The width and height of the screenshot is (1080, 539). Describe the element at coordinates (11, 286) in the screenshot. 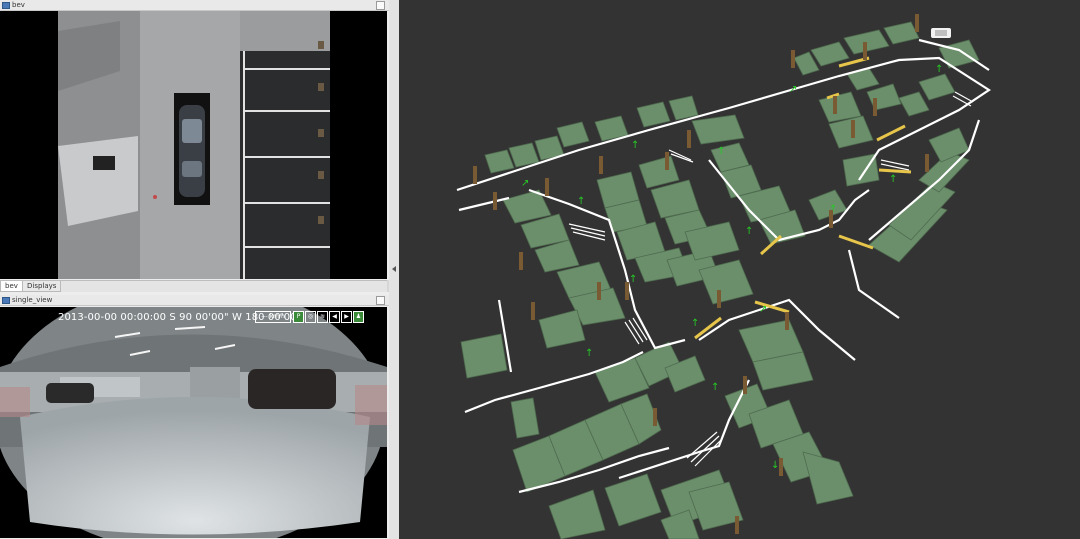

I see `tab-bev: bev` at that location.